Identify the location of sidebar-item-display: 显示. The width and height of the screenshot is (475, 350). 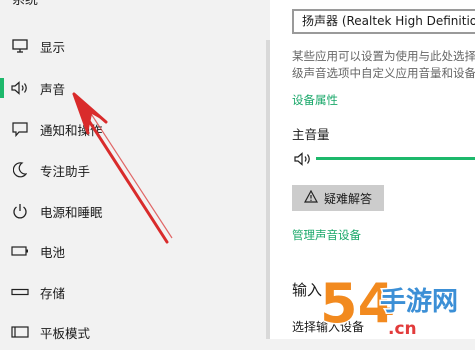
(134, 46).